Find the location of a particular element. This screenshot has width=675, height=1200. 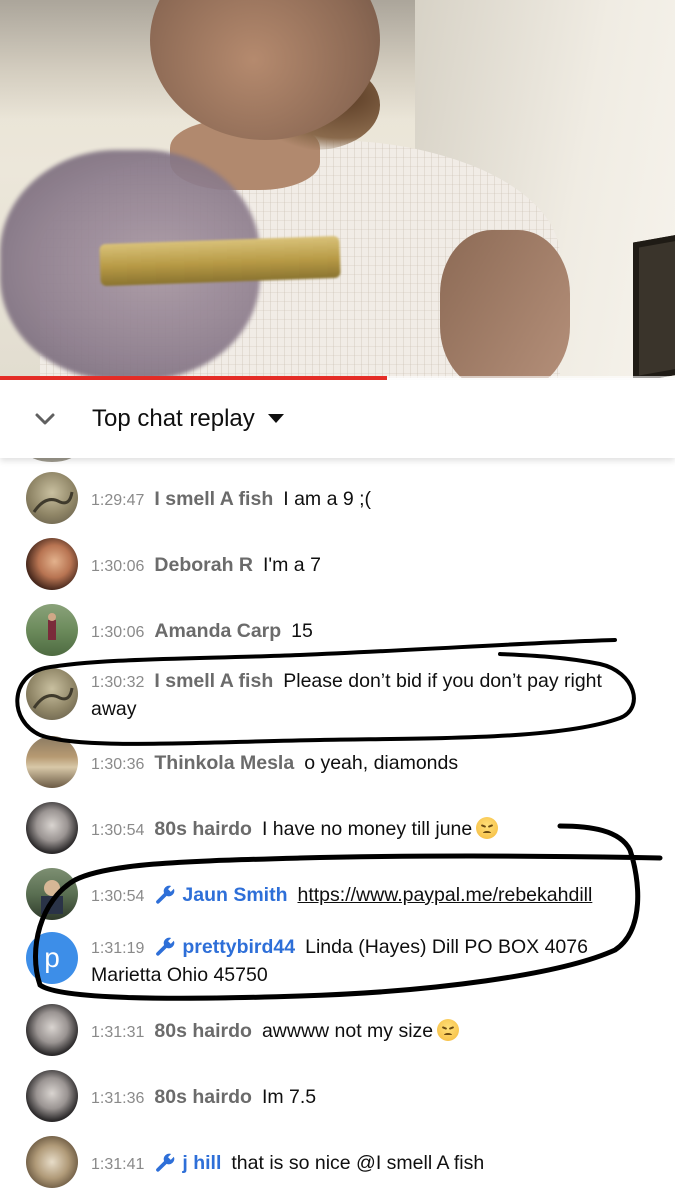

chat-header: Top chat replay is located at coordinates (337, 419).